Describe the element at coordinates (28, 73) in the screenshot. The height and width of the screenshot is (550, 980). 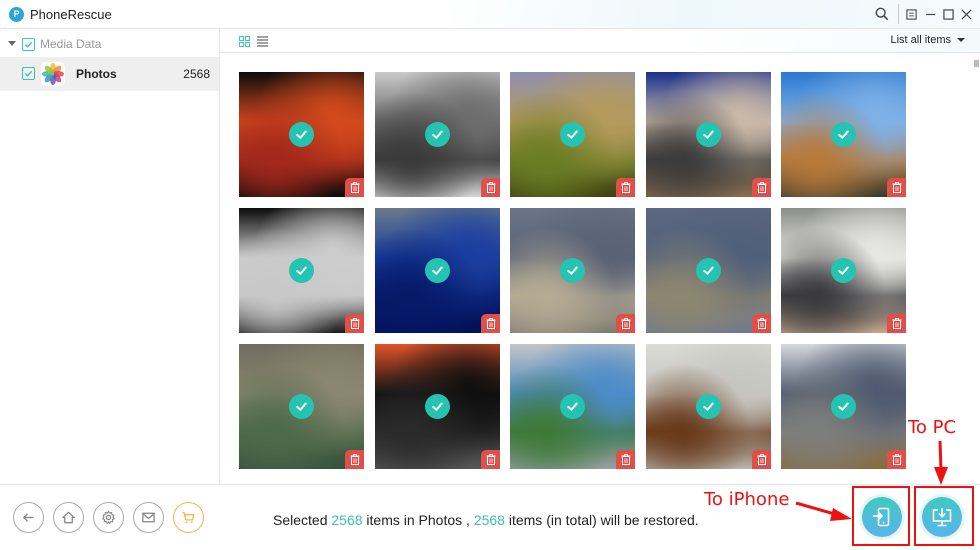
I see `item-checkbox` at that location.